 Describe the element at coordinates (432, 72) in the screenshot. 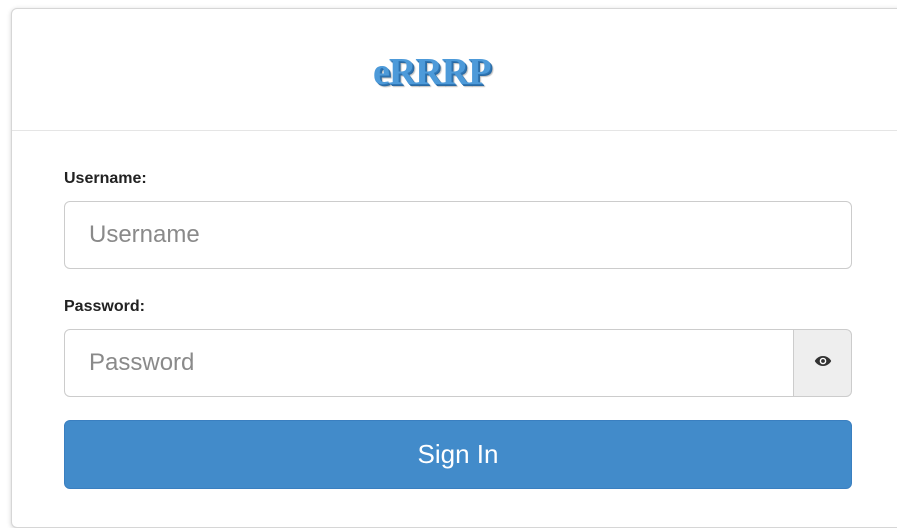

I see `app-logo: eRRRP` at that location.